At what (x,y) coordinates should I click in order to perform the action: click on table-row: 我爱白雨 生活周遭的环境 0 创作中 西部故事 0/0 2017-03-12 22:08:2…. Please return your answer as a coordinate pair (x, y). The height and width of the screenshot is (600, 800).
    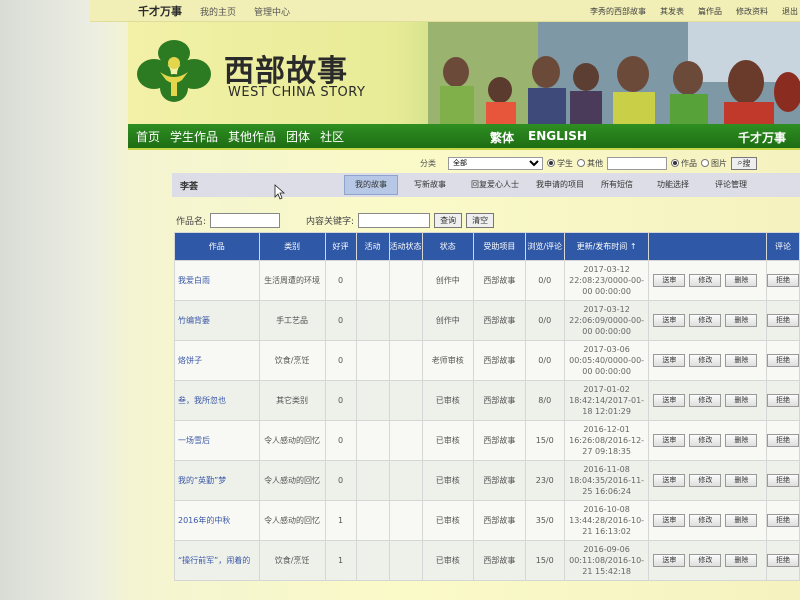
    Looking at the image, I should click on (487, 280).